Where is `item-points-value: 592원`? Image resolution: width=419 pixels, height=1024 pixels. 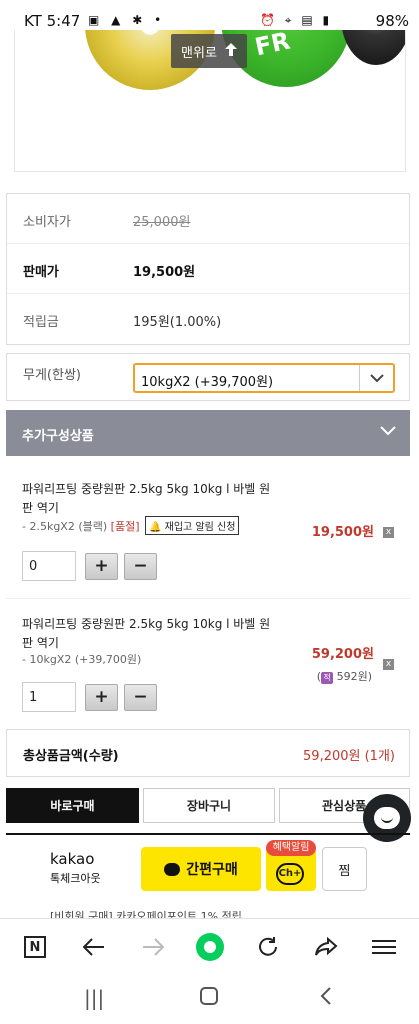 item-points-value: 592원 is located at coordinates (352, 676).